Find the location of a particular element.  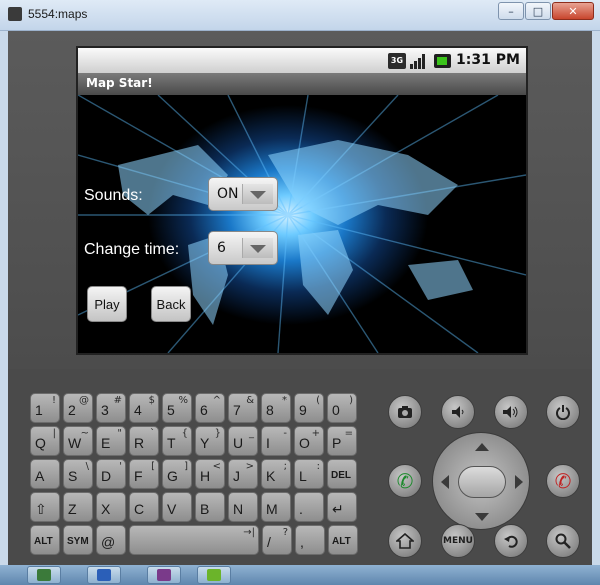

maximize-button: □ is located at coordinates (538, 11).